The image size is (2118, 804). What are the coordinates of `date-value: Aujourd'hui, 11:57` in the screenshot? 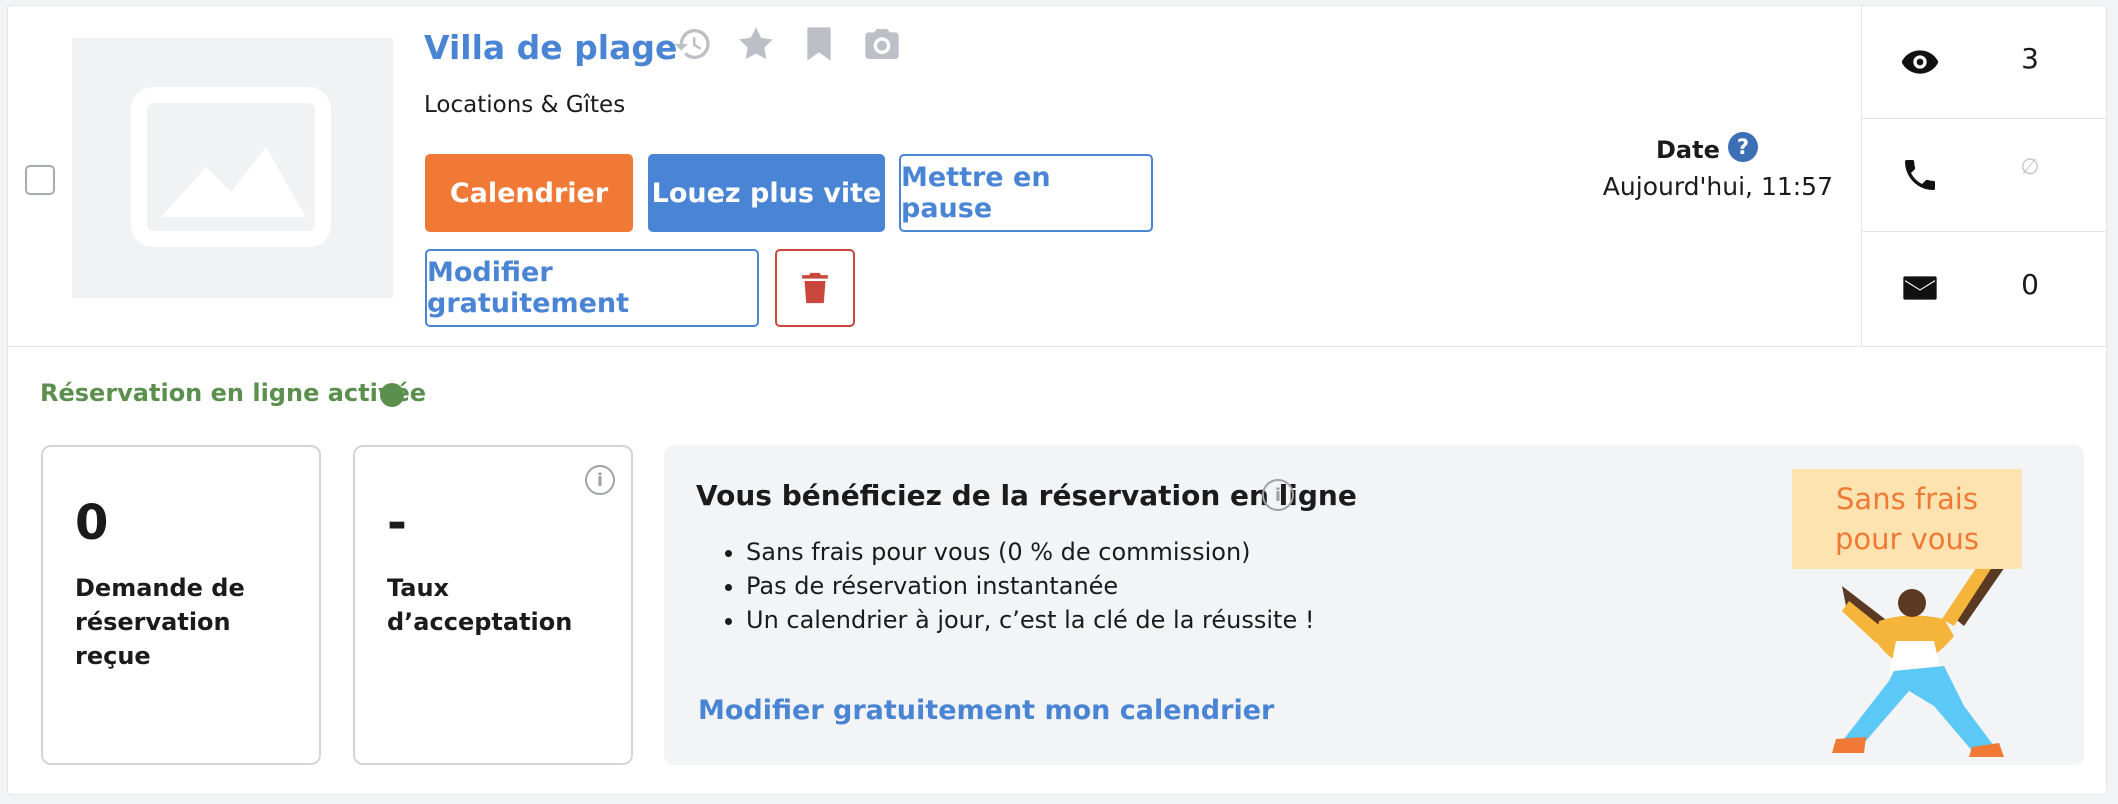 It's located at (1717, 186).